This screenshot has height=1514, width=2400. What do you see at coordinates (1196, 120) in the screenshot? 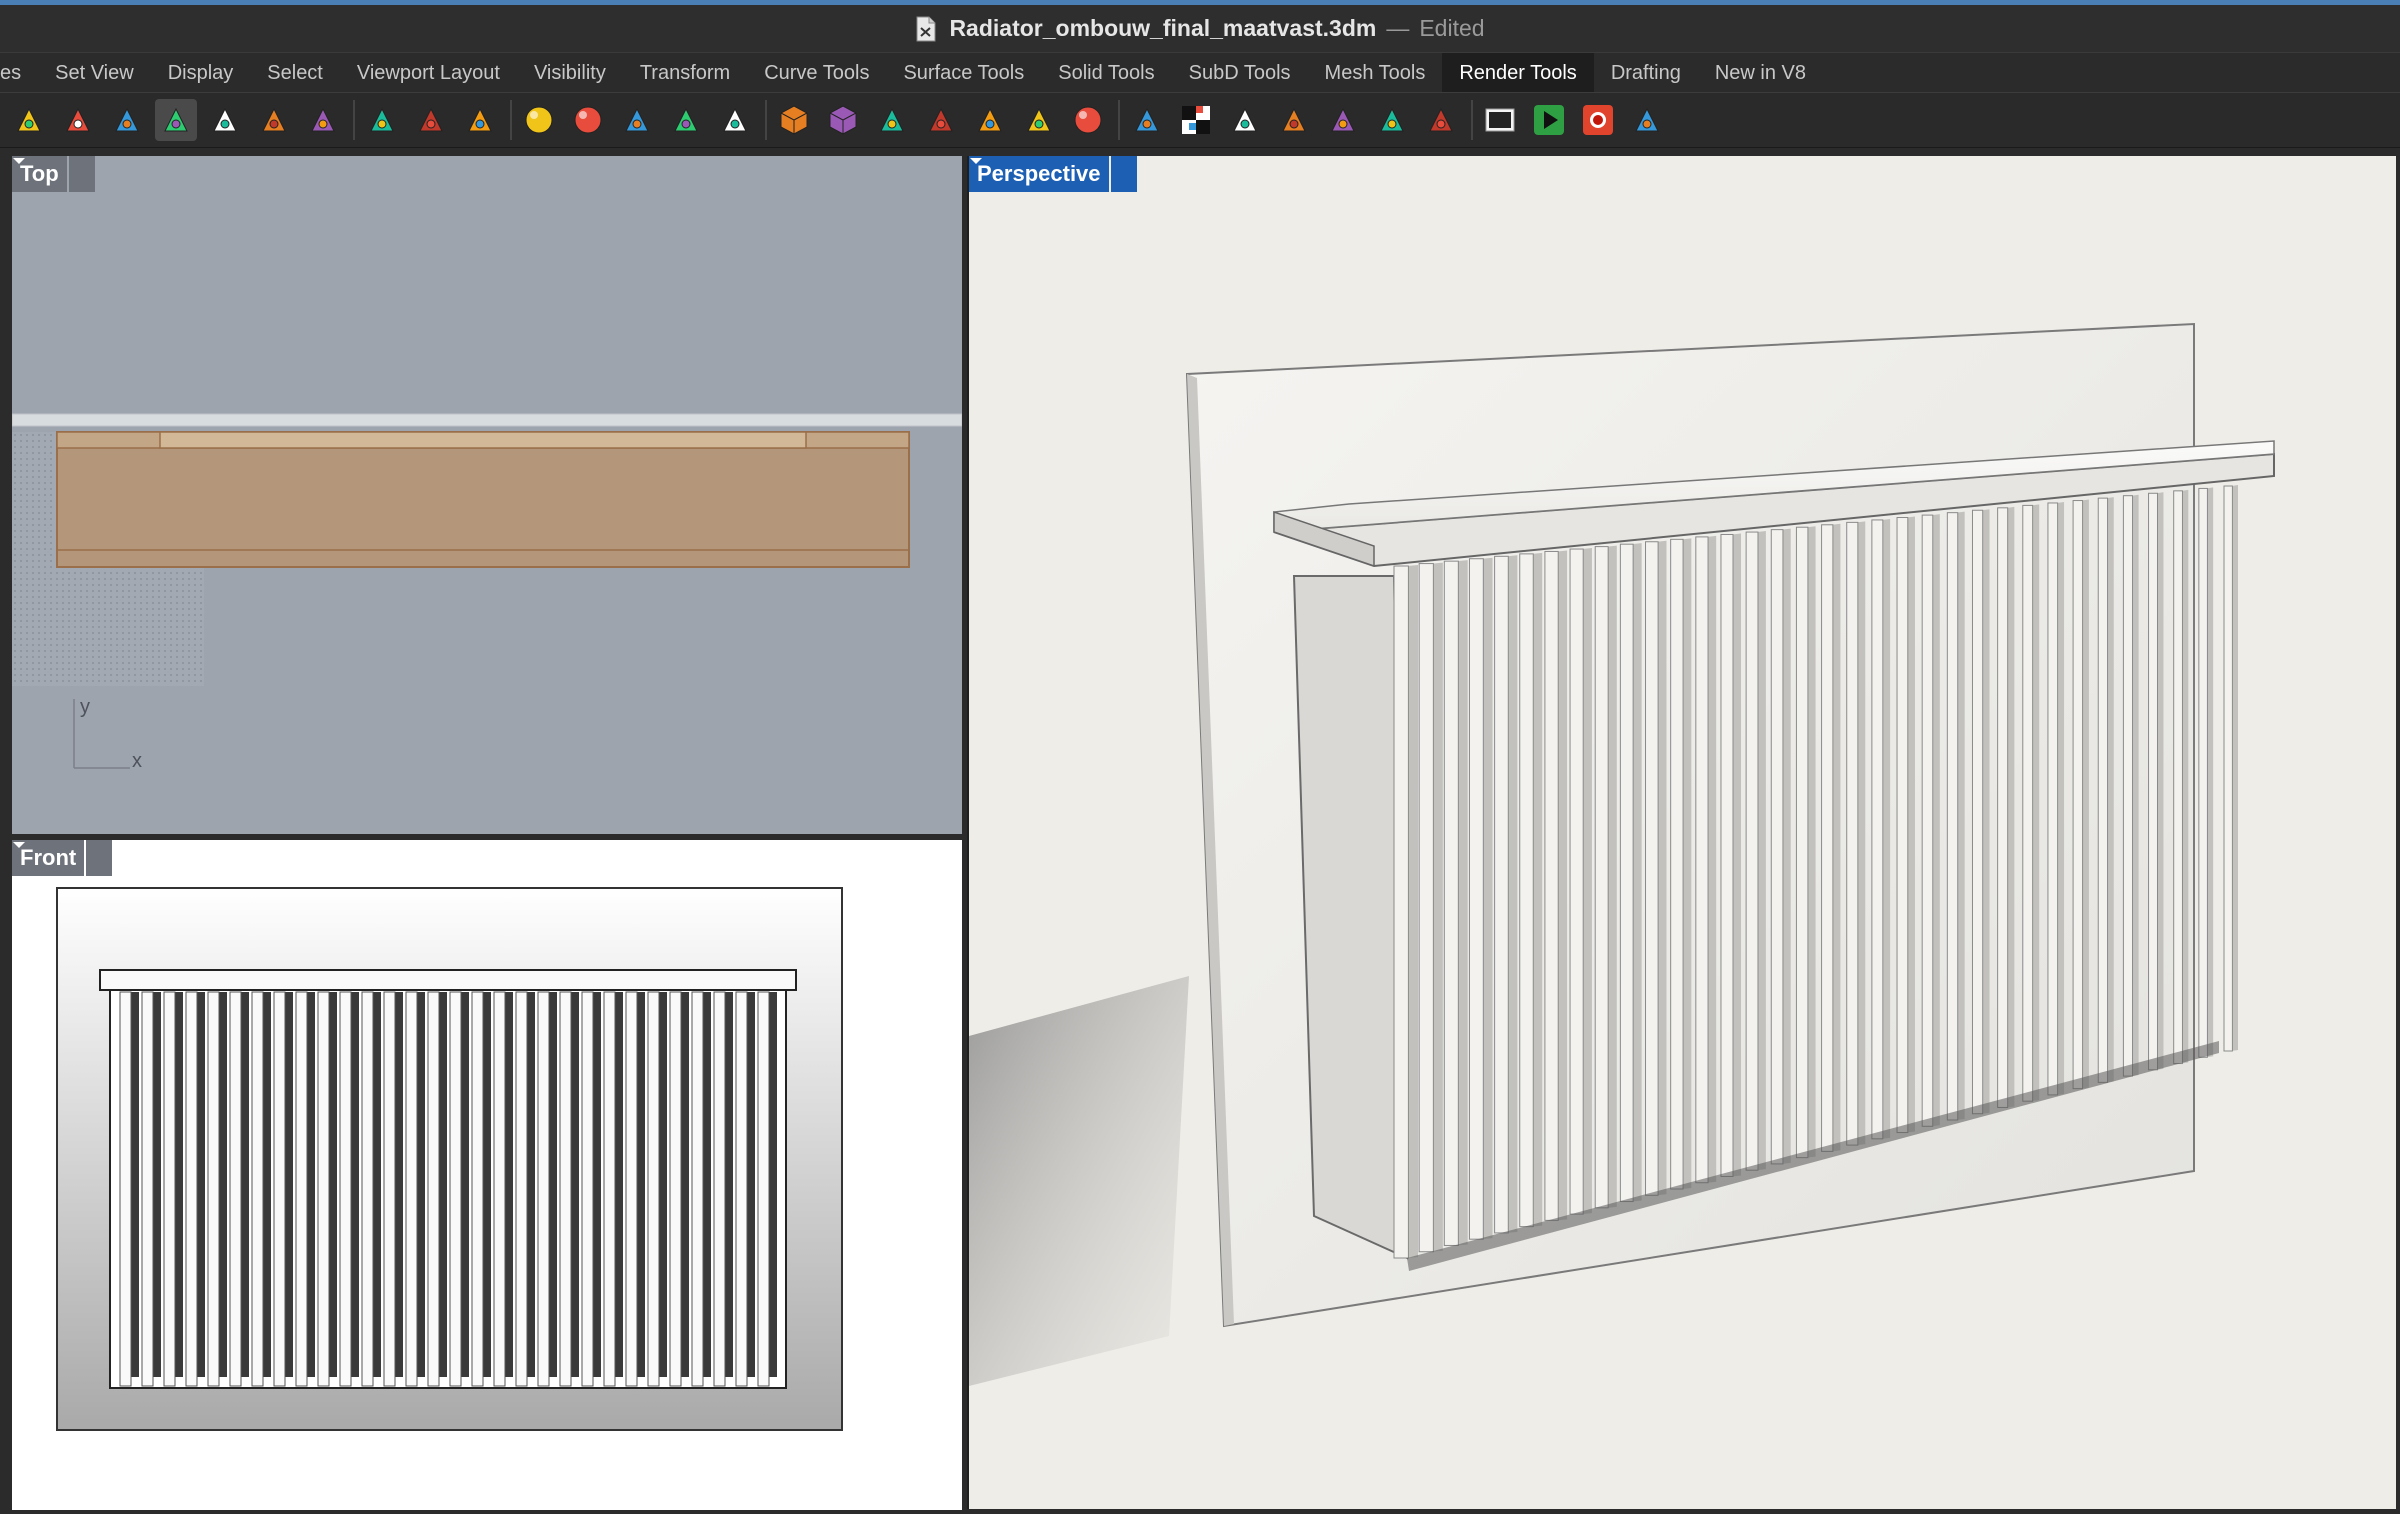
I see `checker-texture-icon` at bounding box center [1196, 120].